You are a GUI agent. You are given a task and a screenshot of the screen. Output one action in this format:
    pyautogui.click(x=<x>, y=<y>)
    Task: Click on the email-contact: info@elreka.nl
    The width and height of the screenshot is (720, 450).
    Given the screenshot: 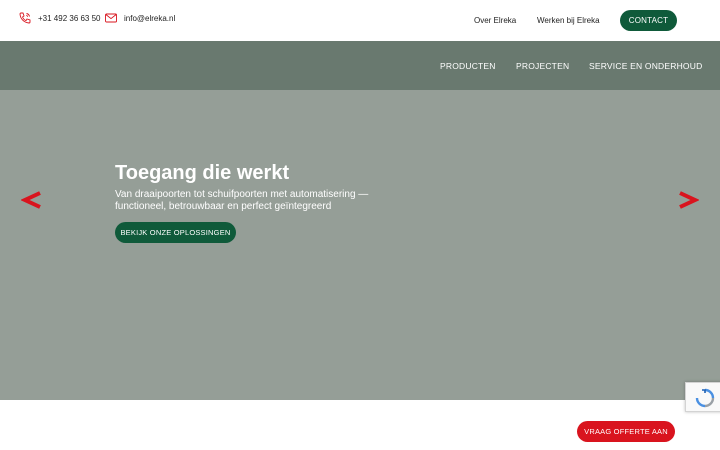 What is the action you would take?
    pyautogui.click(x=139, y=18)
    